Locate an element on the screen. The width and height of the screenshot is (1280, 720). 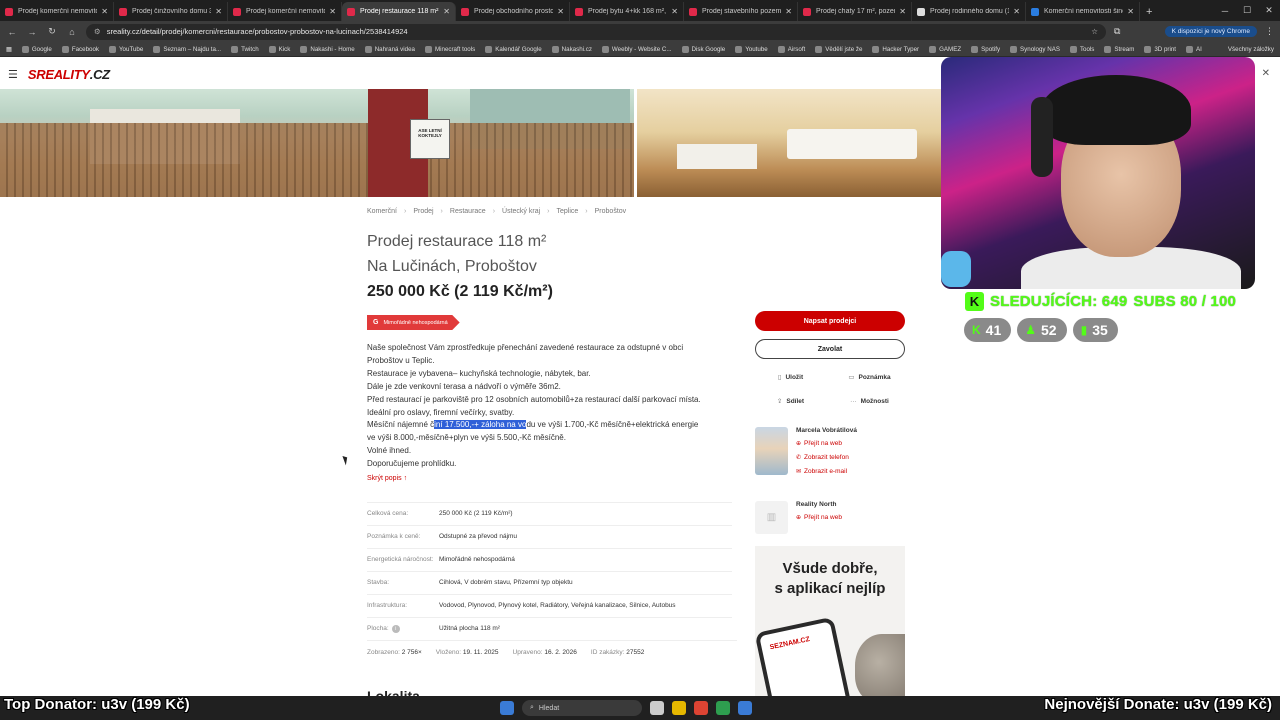
save-icon: ▯ is located at coordinates (779, 377).